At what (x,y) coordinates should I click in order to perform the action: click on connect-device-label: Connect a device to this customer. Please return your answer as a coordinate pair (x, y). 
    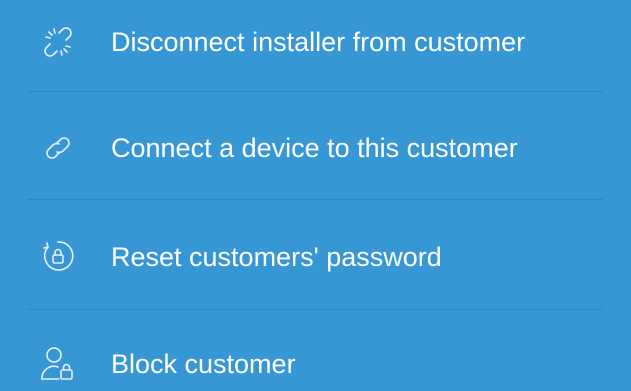
    Looking at the image, I should click on (314, 148).